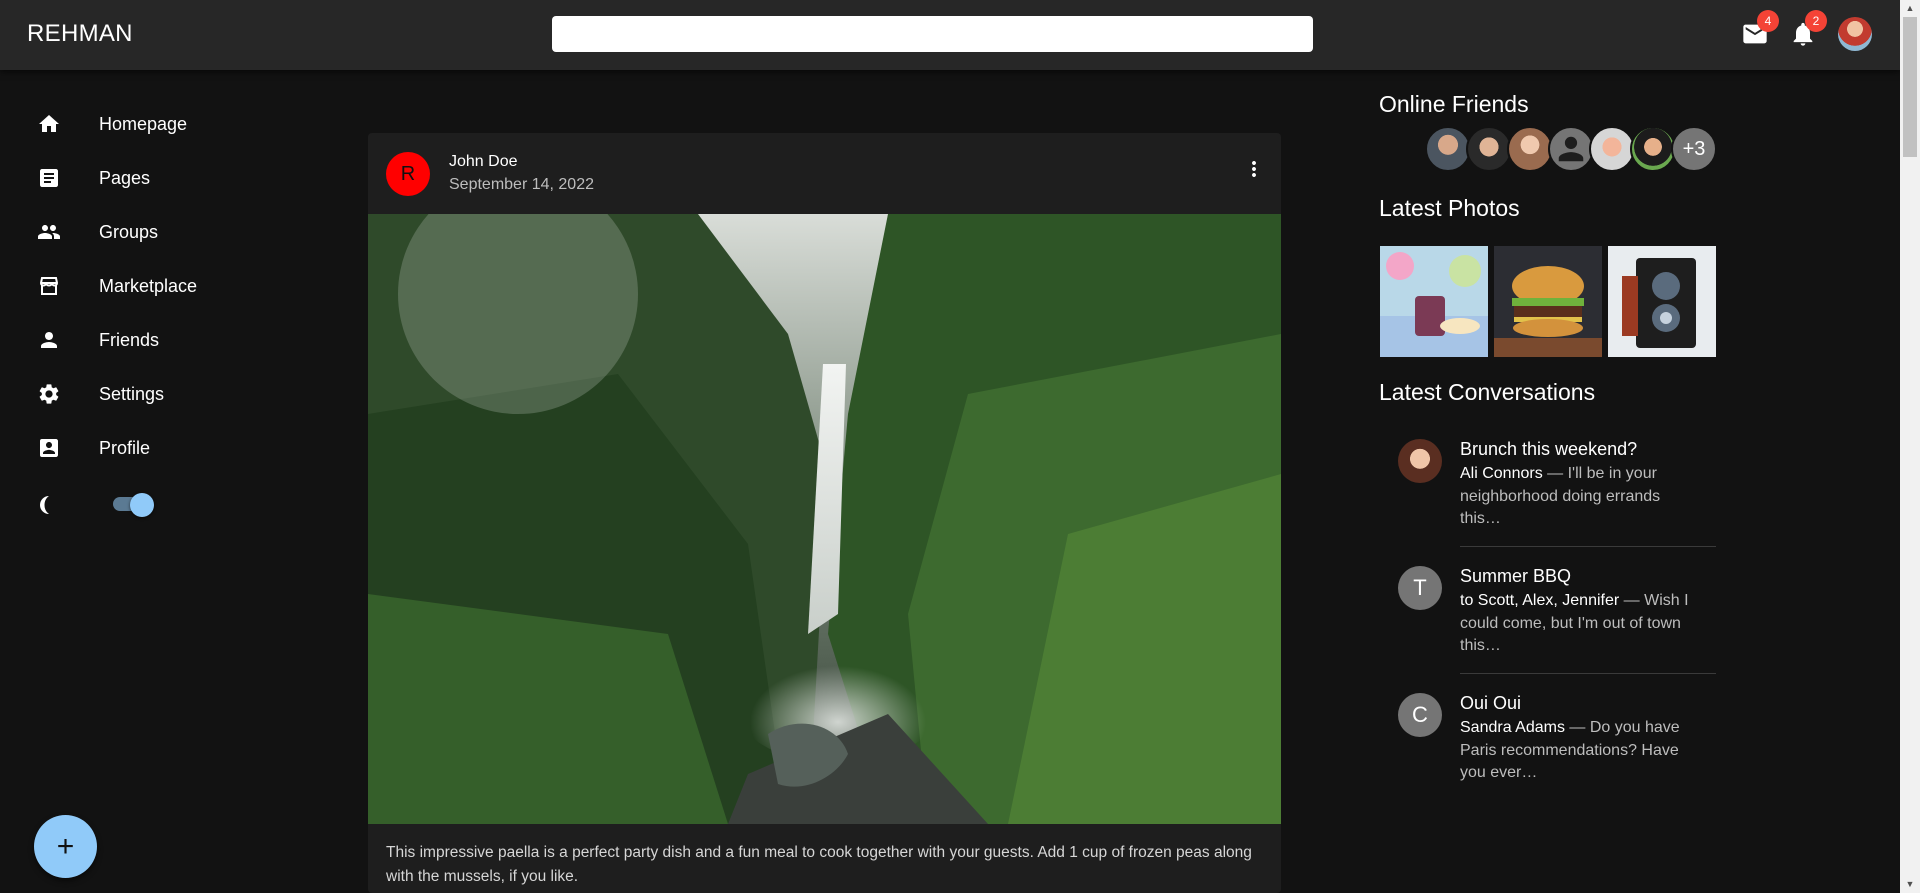 The image size is (1920, 893). I want to click on conversation-sender: to Scott, Alex, Jennifer, so click(1540, 600).